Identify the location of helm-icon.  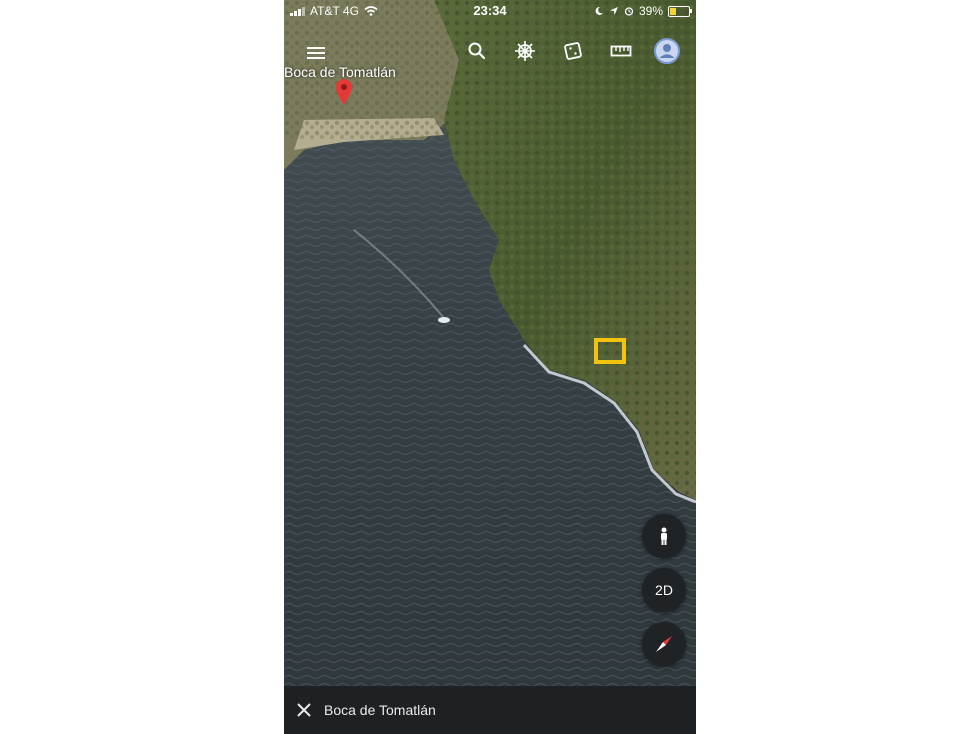
(525, 51).